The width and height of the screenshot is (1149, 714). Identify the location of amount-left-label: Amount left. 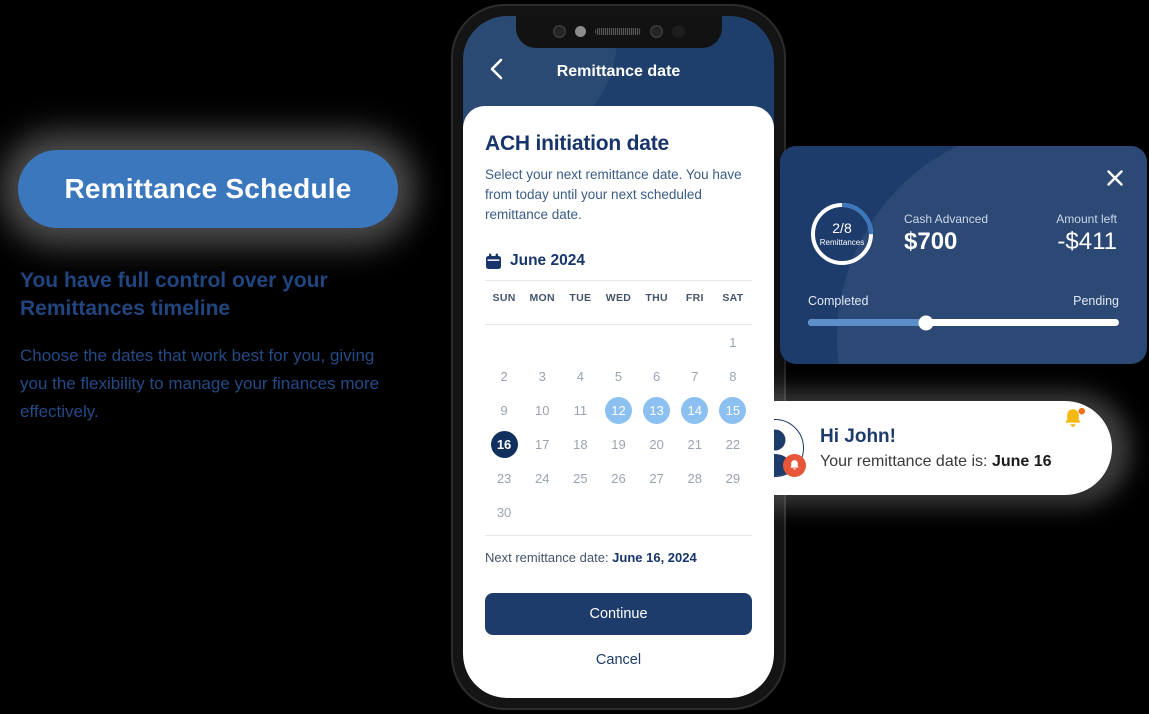
(1086, 219).